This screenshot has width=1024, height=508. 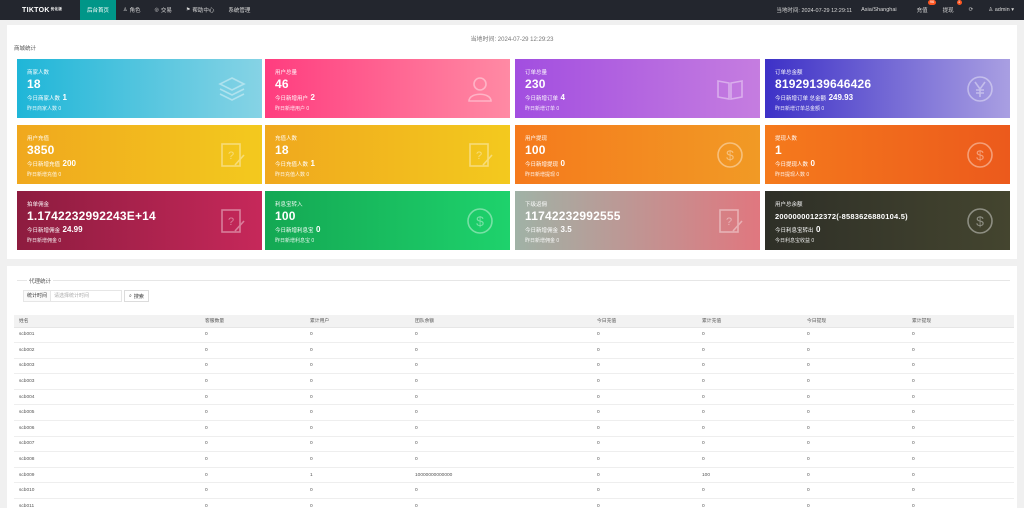 I want to click on table-cell: scb011, so click(x=107, y=503).